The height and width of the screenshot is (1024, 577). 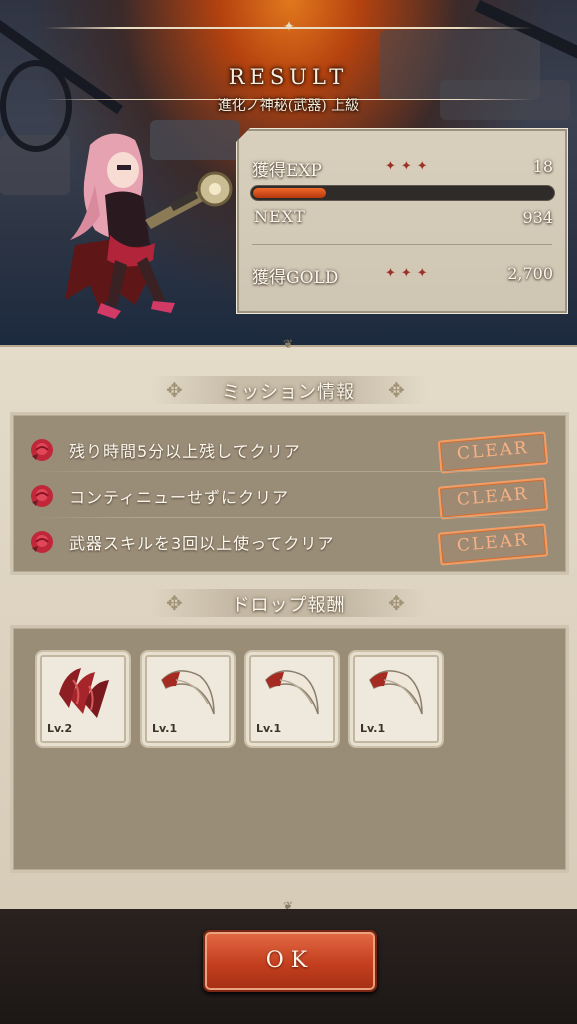 What do you see at coordinates (202, 543) in the screenshot?
I see `mission-text: 武器スキルを3回以上使ってクリア` at bounding box center [202, 543].